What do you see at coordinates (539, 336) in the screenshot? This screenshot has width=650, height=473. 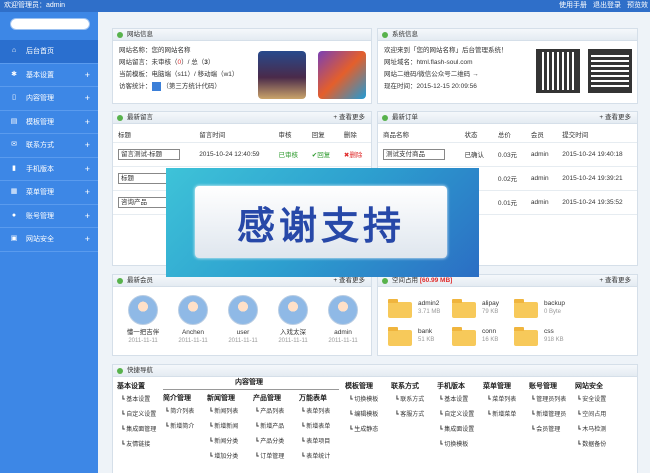 I see `folder-item: css 918 KB` at bounding box center [539, 336].